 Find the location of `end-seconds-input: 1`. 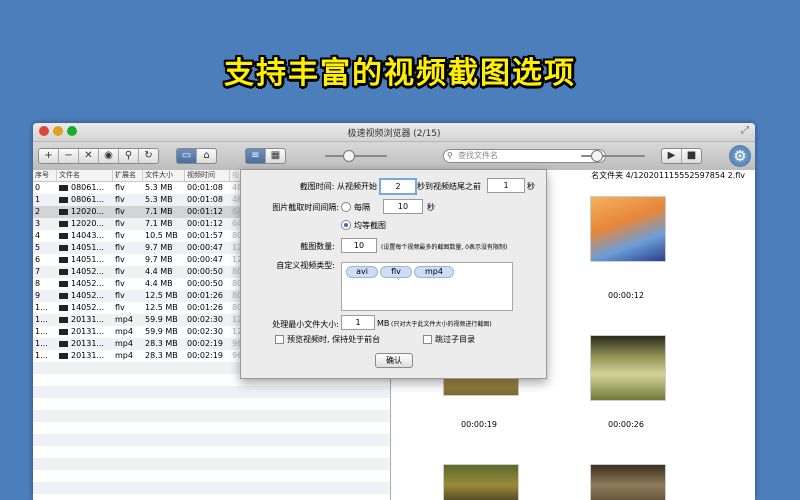

end-seconds-input: 1 is located at coordinates (506, 185).